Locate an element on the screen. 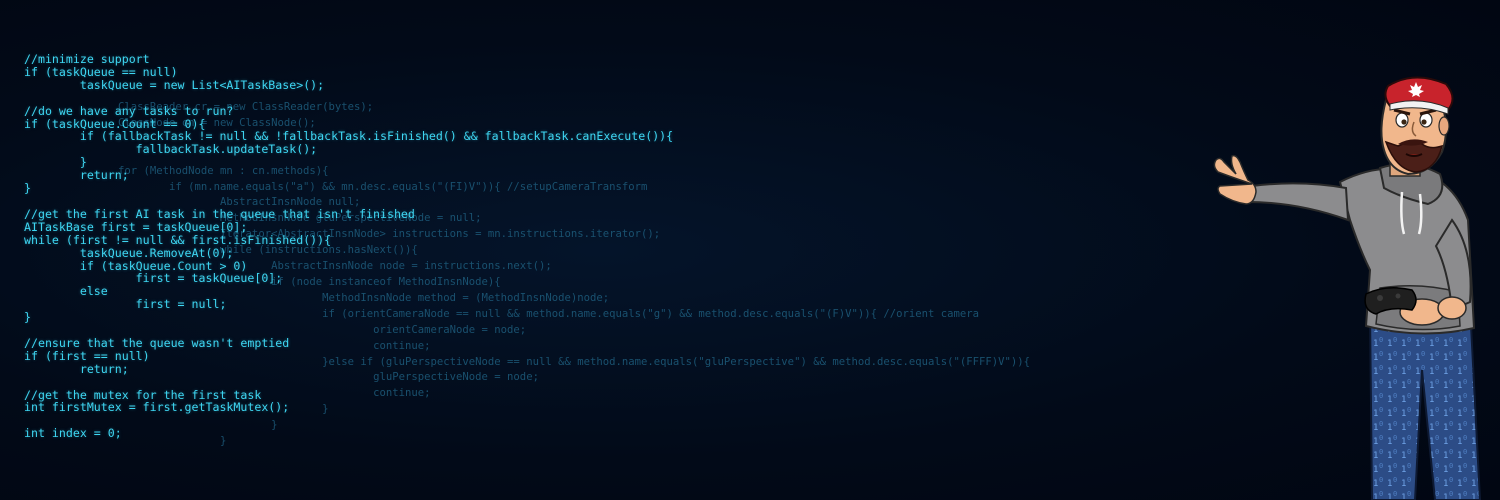 Image resolution: width=1500 pixels, height=500 pixels. pointing-hand is located at coordinates (1235, 179).